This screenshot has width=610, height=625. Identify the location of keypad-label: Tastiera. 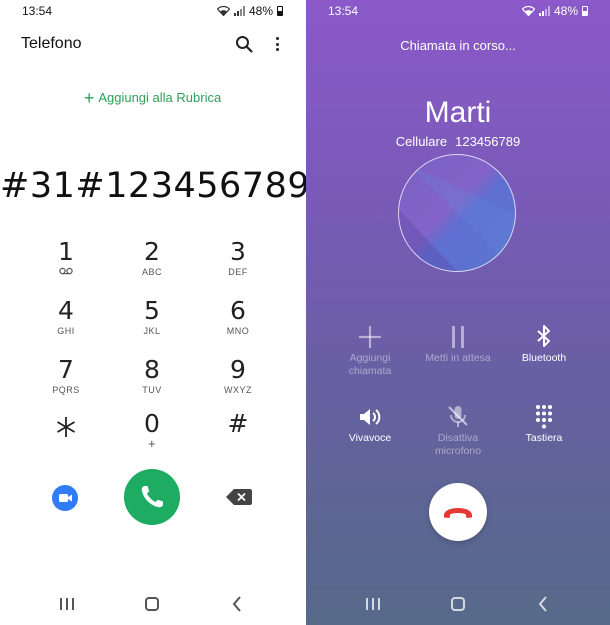
(544, 438).